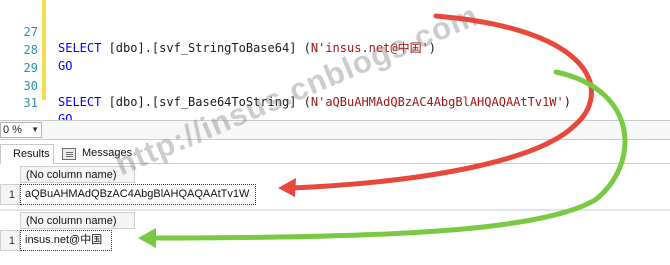 Image resolution: width=670 pixels, height=265 pixels. What do you see at coordinates (147, 238) in the screenshot?
I see `green-arrowhead` at bounding box center [147, 238].